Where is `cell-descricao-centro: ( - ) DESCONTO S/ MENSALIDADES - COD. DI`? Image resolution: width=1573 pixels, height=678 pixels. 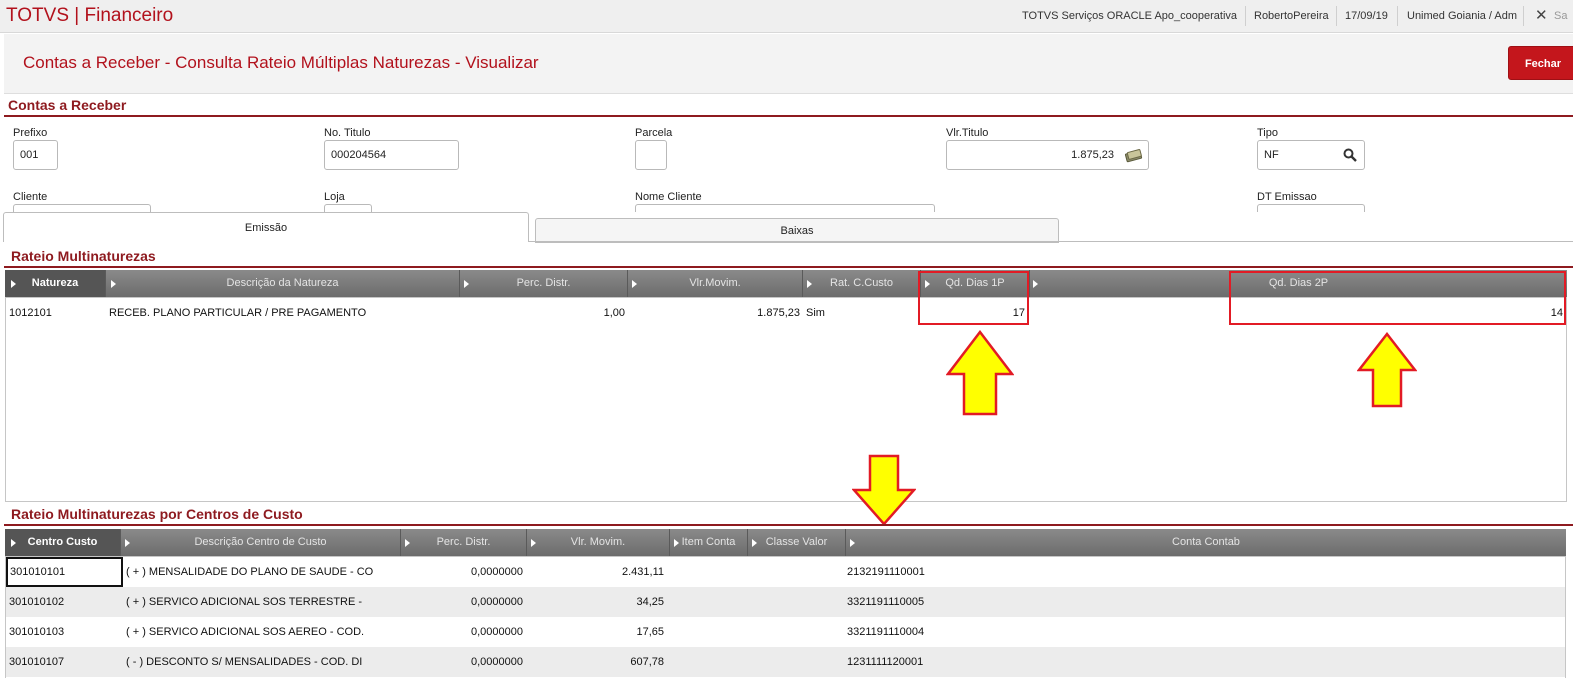
cell-descricao-centro: ( - ) DESCONTO S/ MENSALIDADES - COD. DI is located at coordinates (244, 662).